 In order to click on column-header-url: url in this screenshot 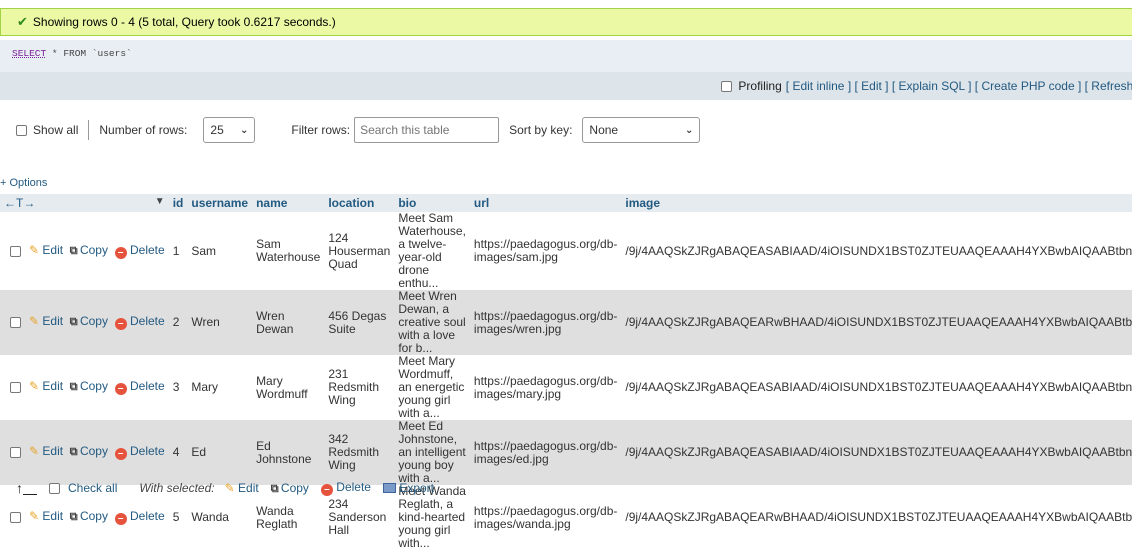, I will do `click(545, 203)`.